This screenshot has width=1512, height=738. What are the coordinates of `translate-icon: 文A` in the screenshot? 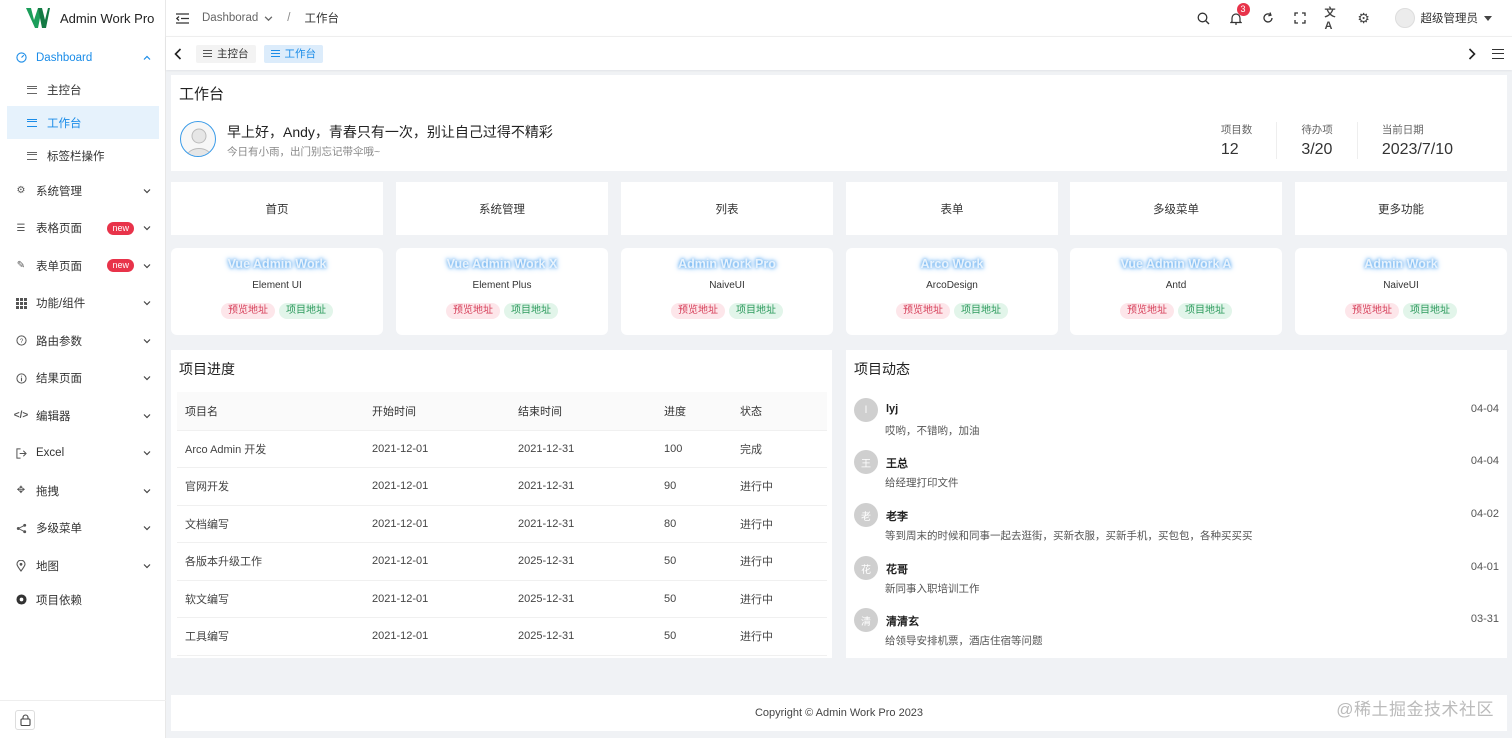 It's located at (1332, 19).